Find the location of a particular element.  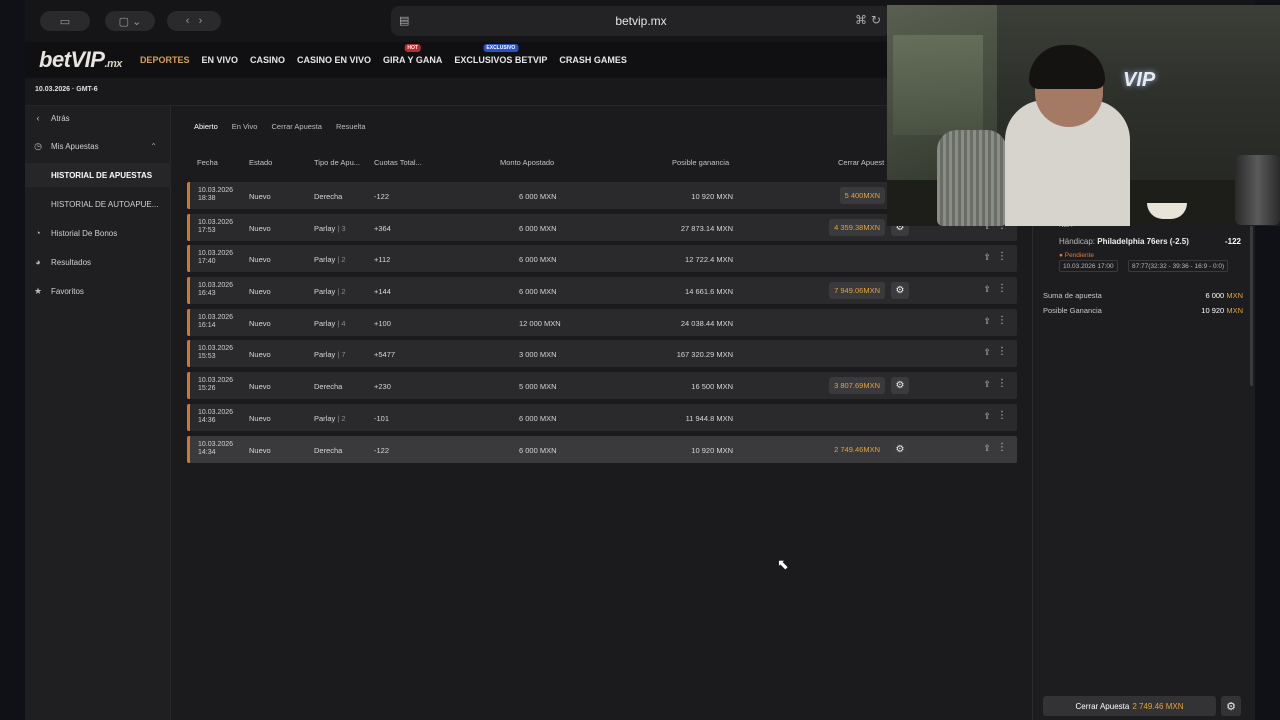

cashout-amount-button: 2 749.46MXN is located at coordinates (857, 449).